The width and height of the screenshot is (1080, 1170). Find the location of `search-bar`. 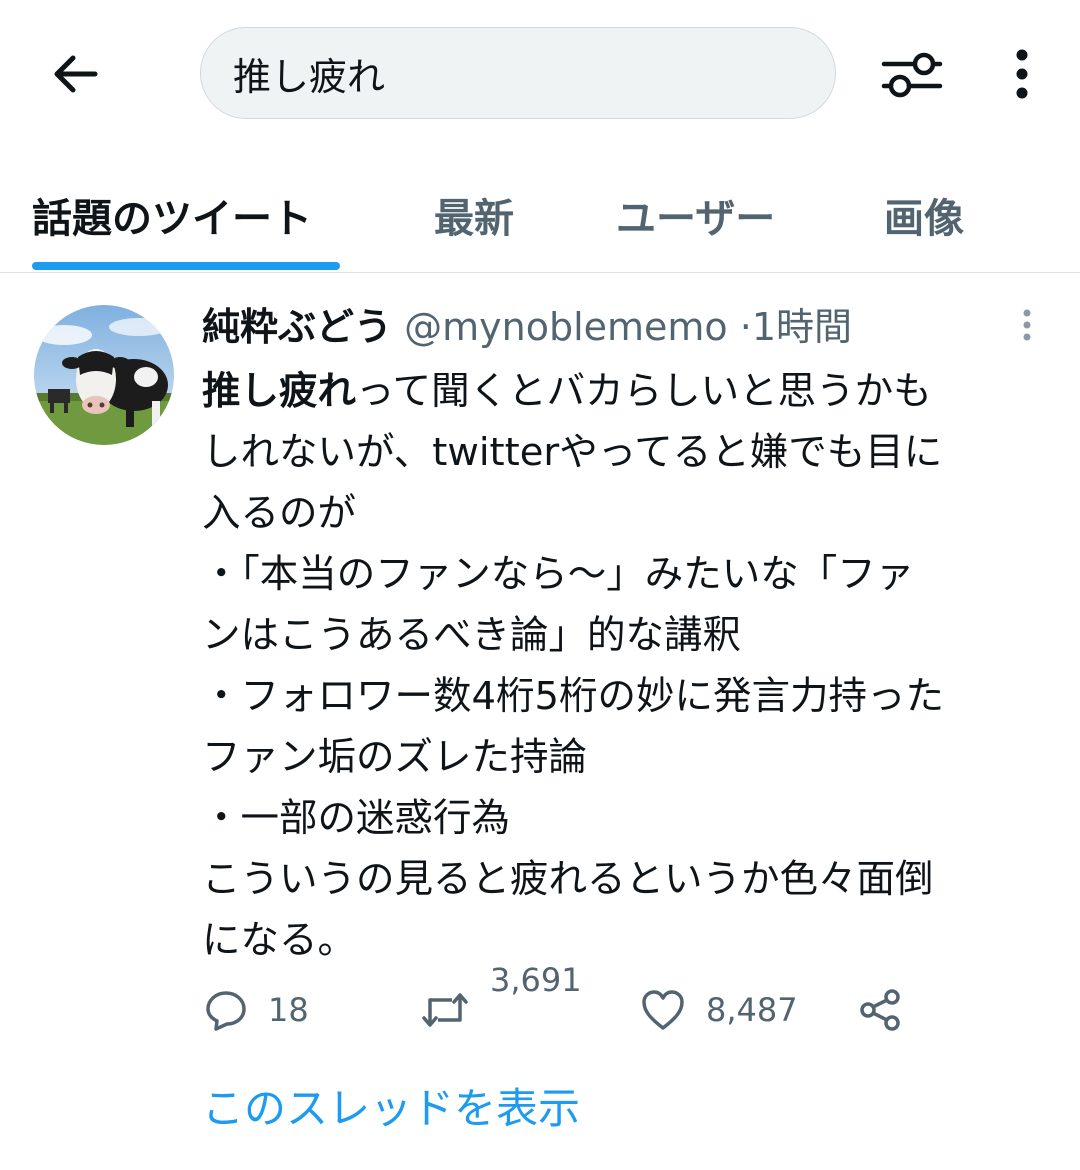

search-bar is located at coordinates (518, 73).